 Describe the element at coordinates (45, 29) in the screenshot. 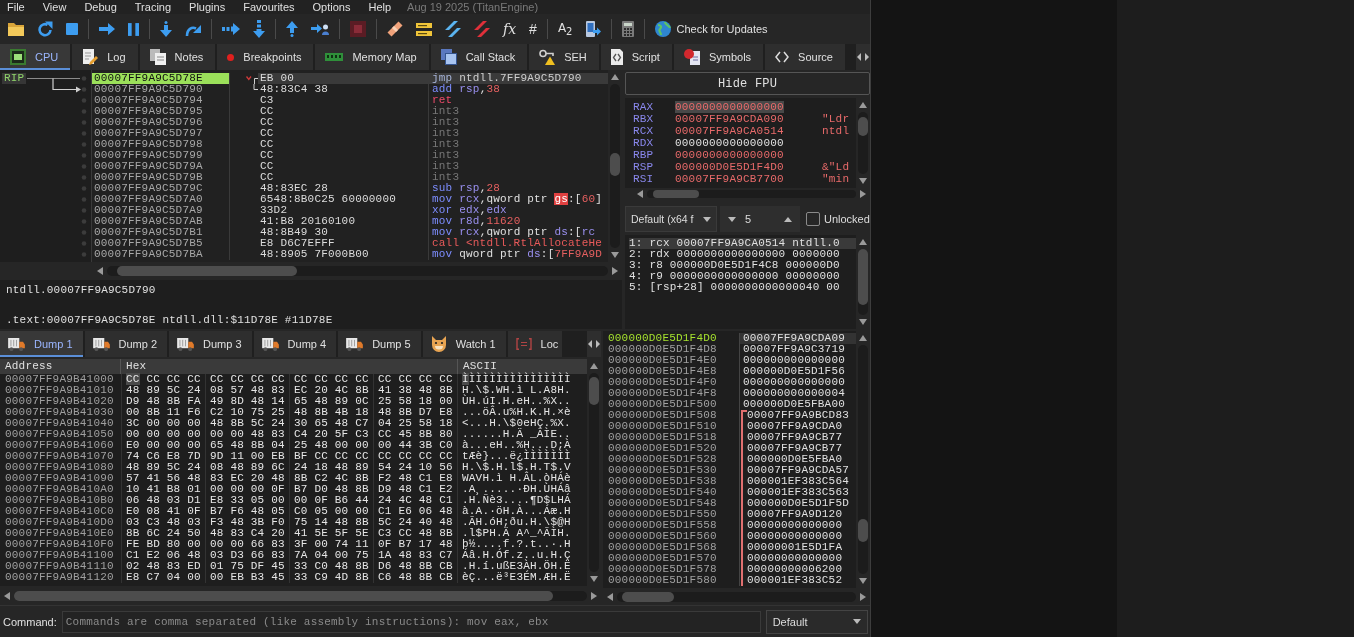

I see `refresh-icon` at that location.